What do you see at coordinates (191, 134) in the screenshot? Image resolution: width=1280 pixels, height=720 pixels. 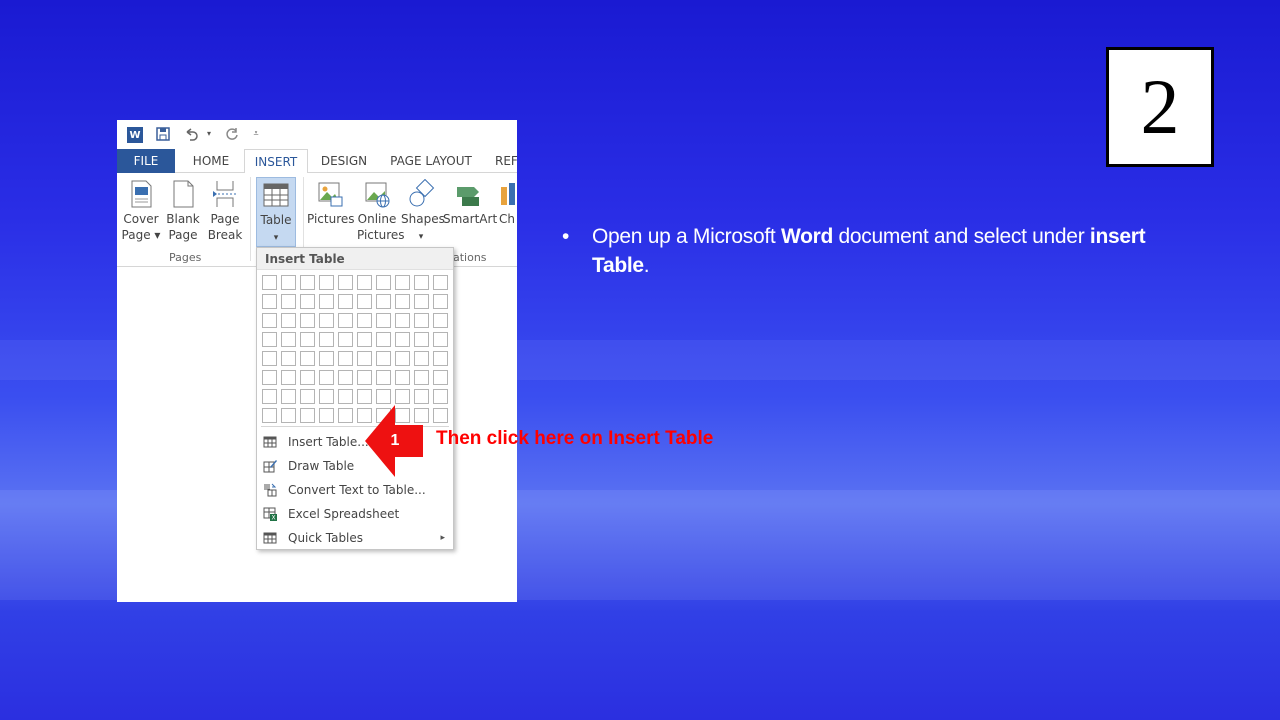 I see `undo-icon` at bounding box center [191, 134].